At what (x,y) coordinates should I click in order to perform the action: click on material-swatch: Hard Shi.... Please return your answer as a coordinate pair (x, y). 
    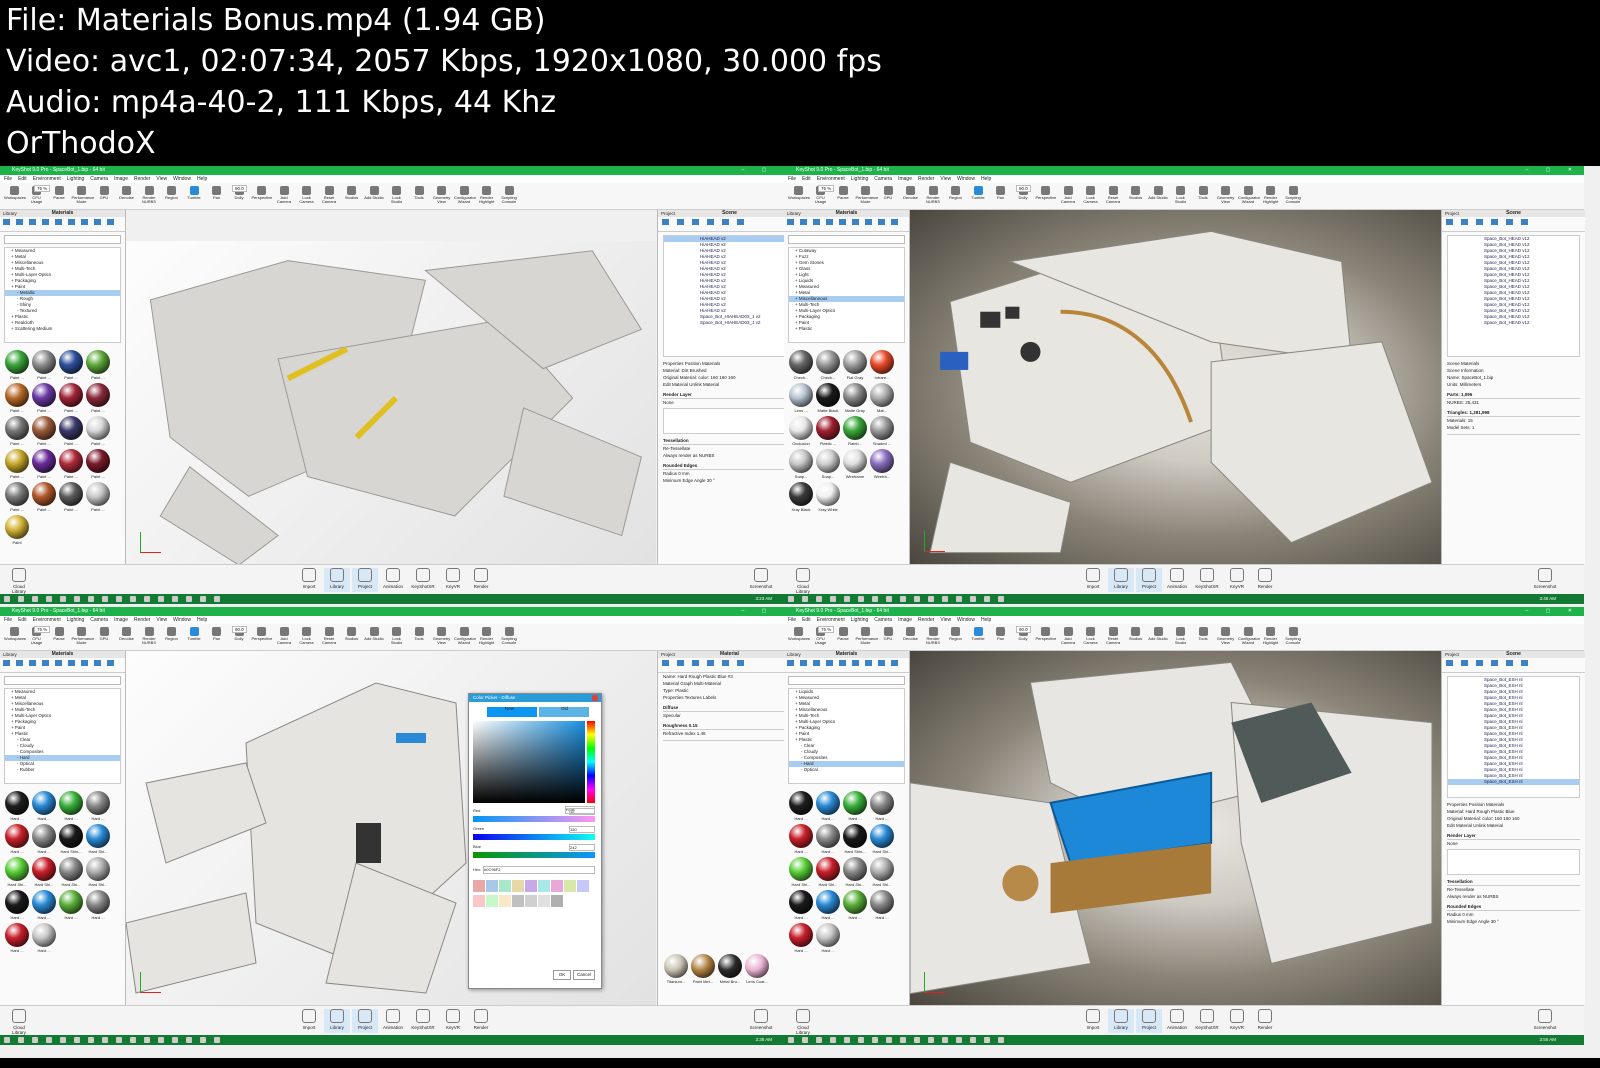
    Looking at the image, I should click on (17, 872).